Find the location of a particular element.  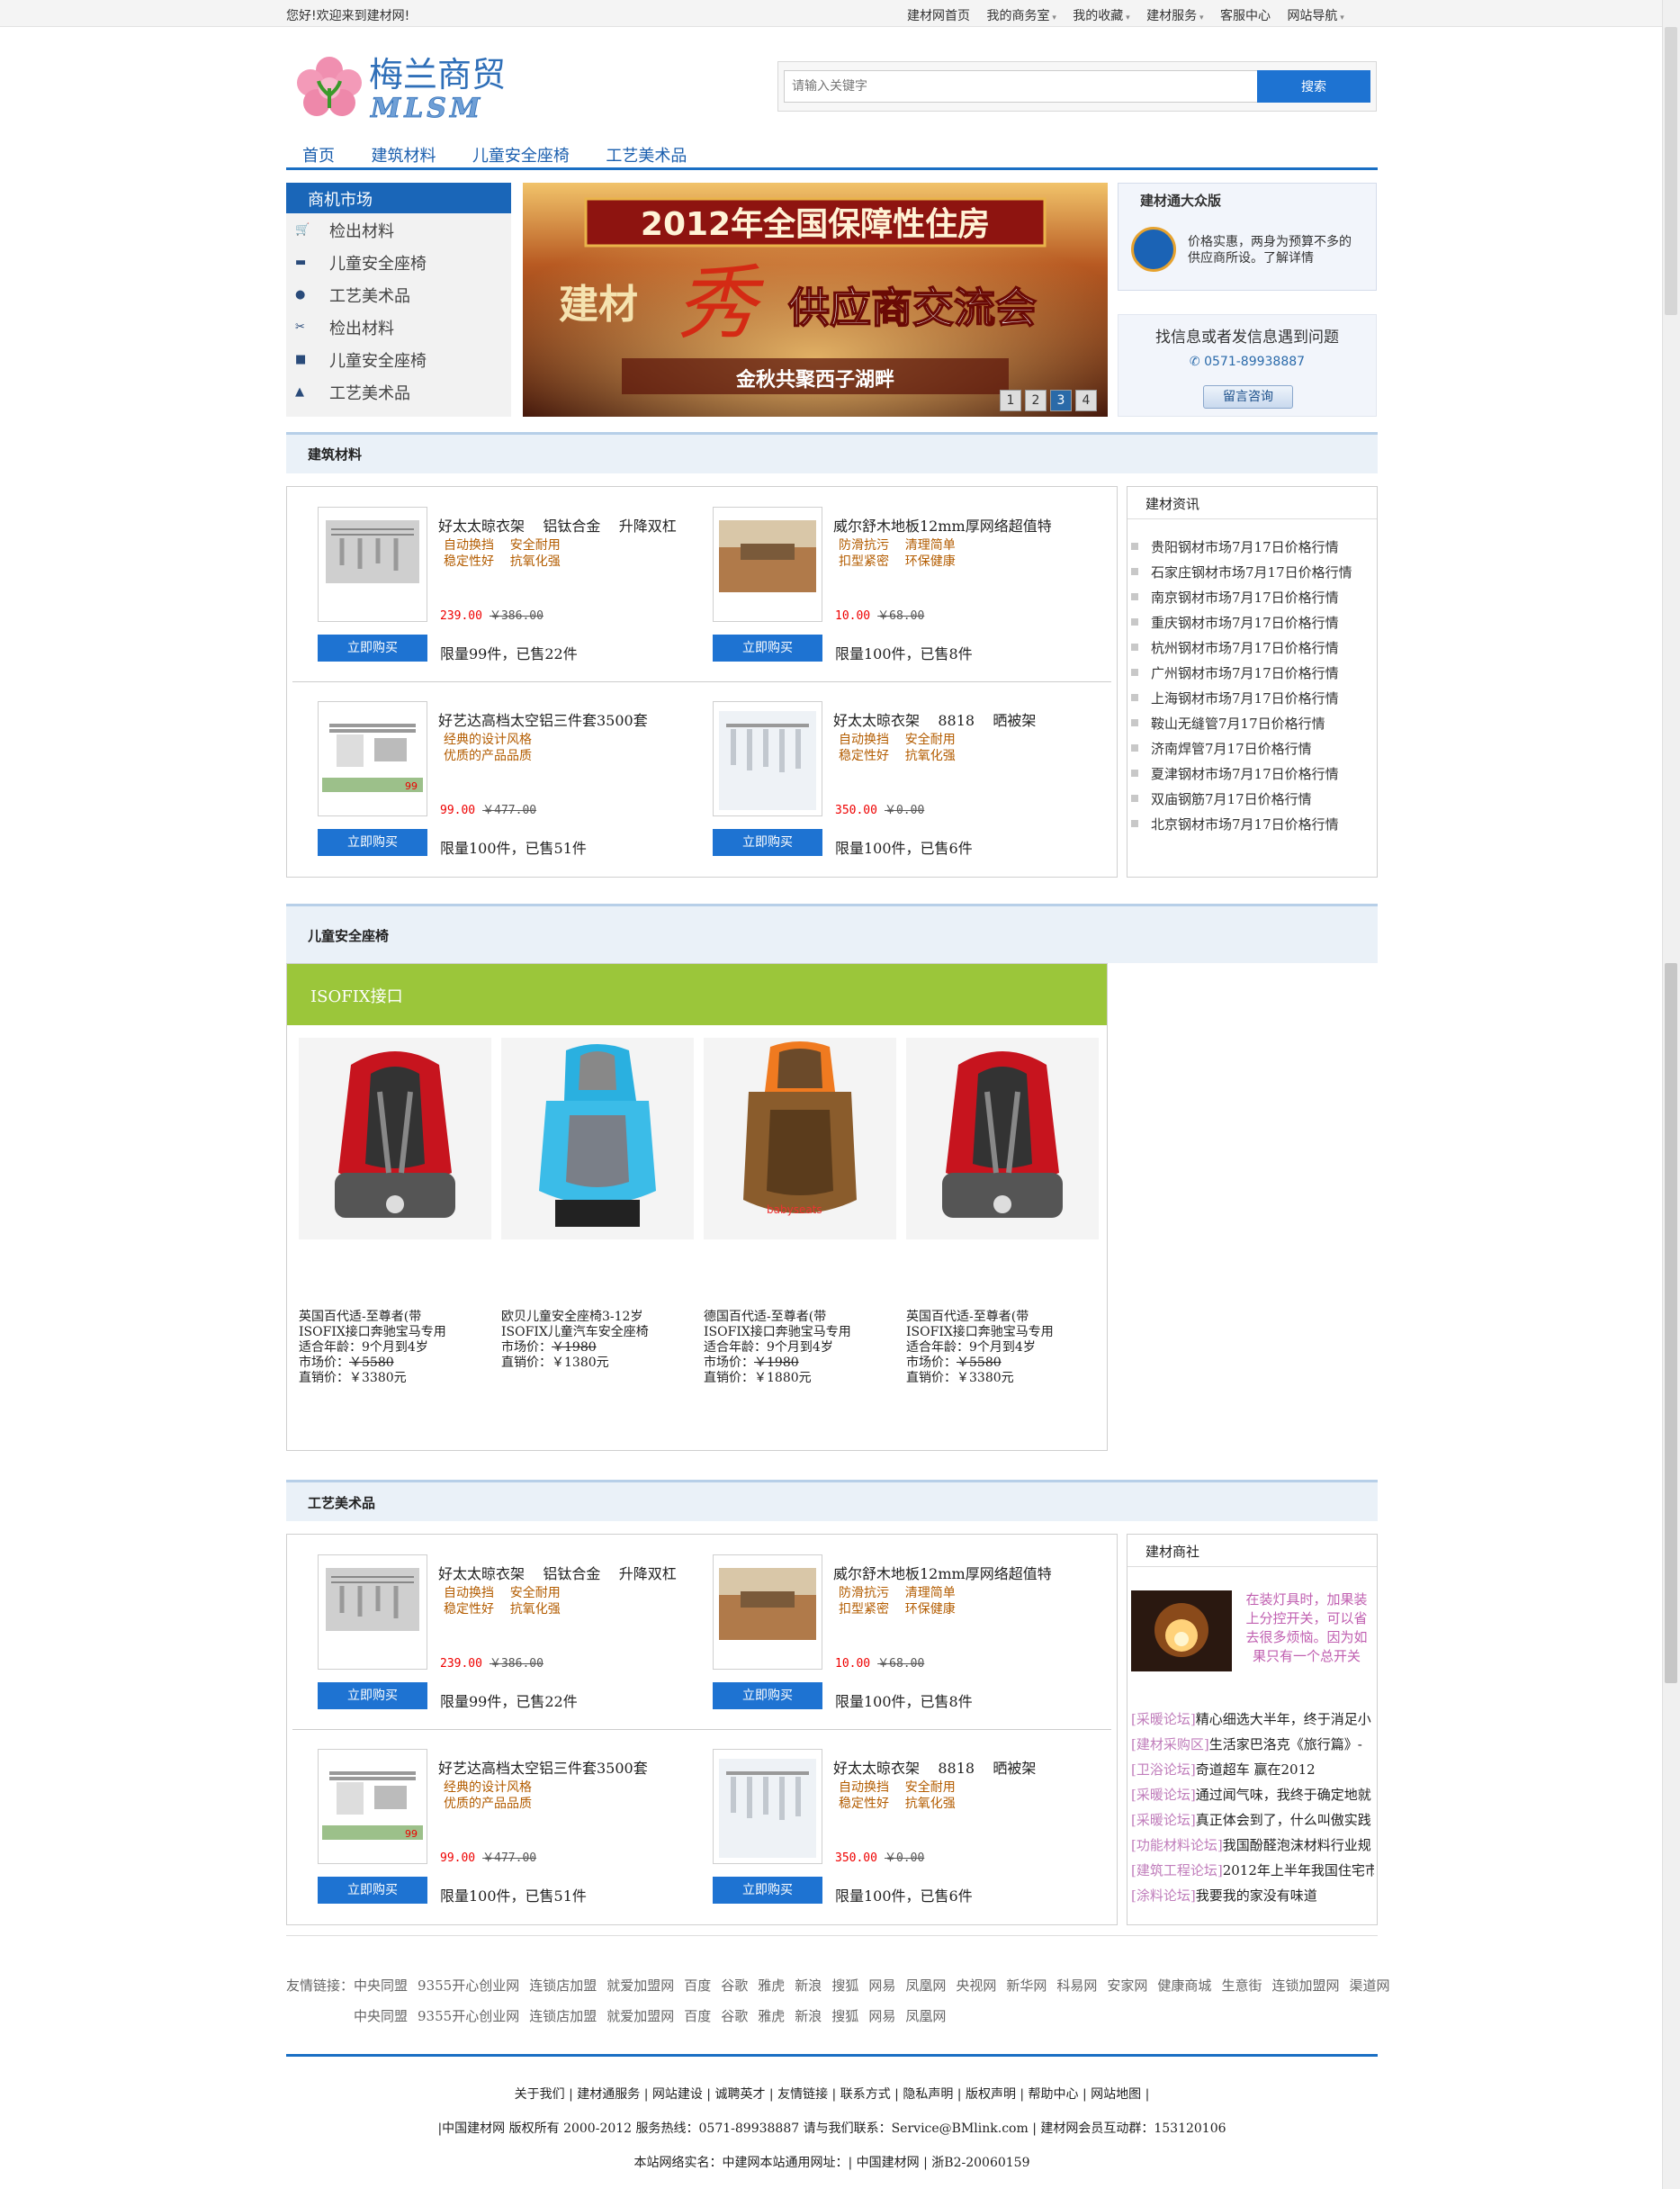

friend-link: 连锁加盟网 is located at coordinates (1305, 1986).